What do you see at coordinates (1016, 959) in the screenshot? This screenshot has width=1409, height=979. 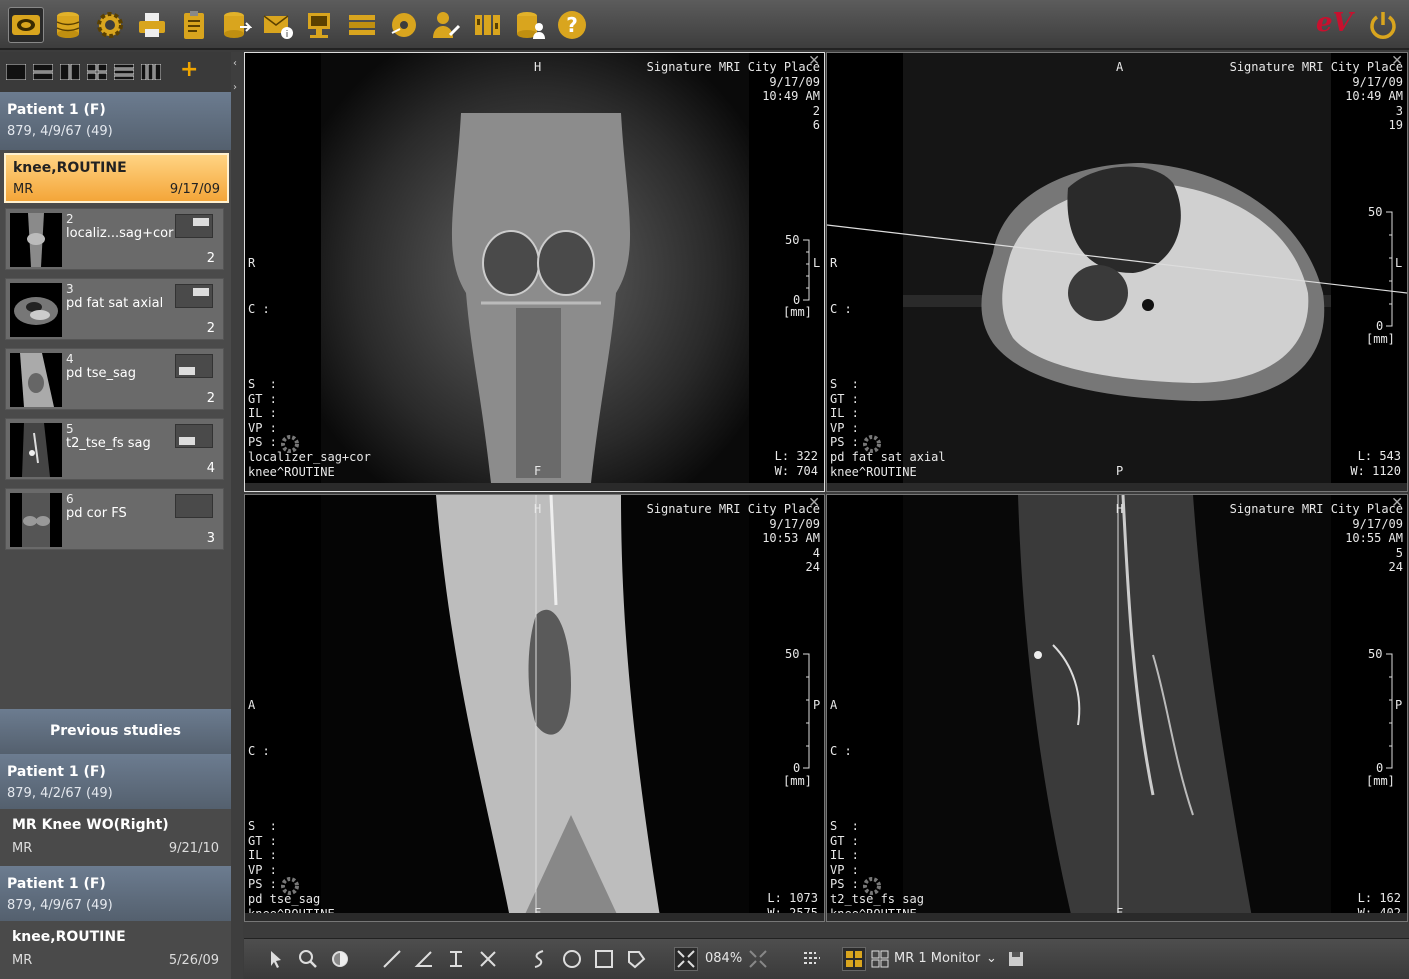 I see `save-icon` at bounding box center [1016, 959].